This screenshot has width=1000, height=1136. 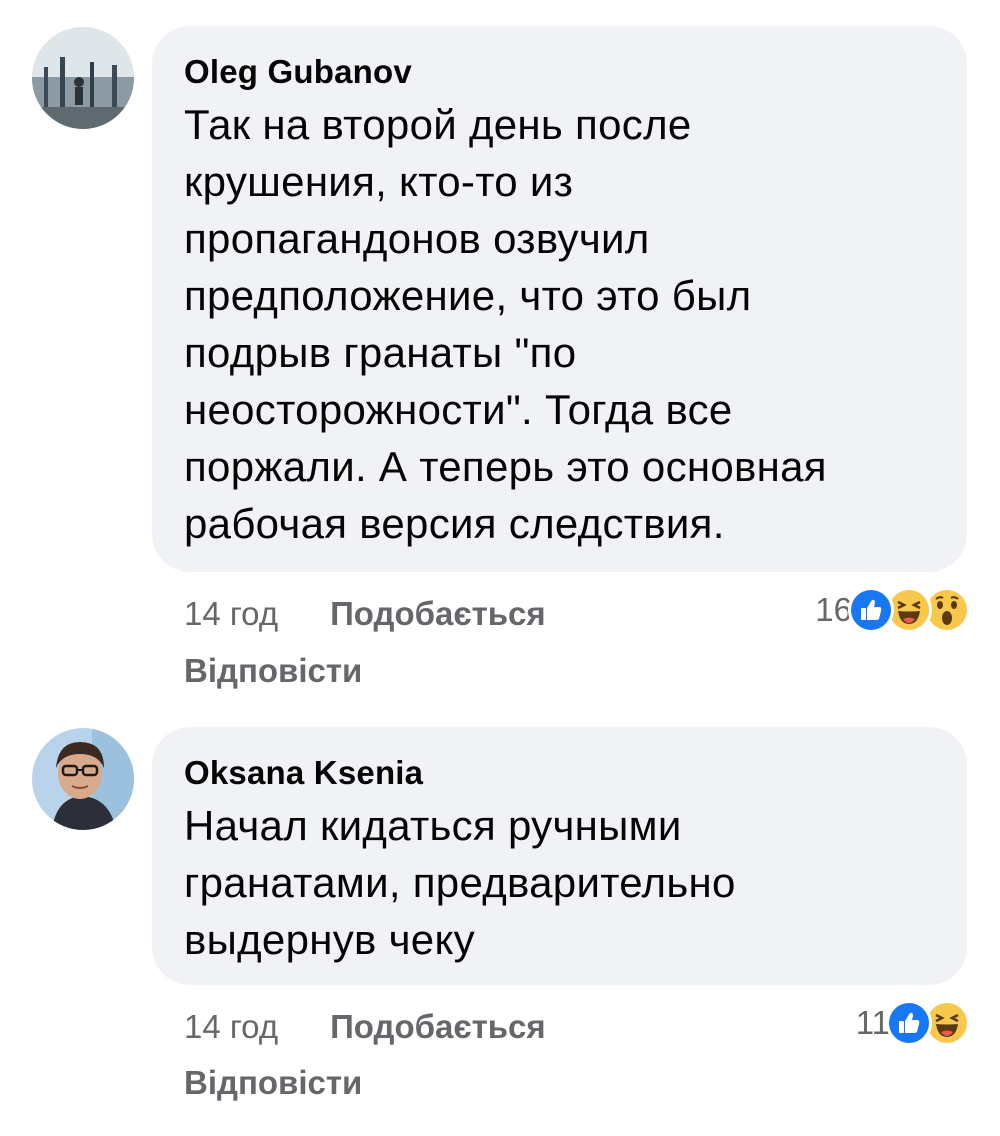 What do you see at coordinates (560, 773) in the screenshot?
I see `comment-author: Oksana Ksenia` at bounding box center [560, 773].